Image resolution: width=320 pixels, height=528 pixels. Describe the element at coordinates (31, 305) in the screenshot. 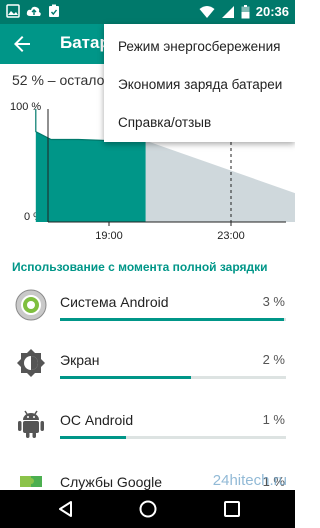

I see `android-system-icon` at that location.